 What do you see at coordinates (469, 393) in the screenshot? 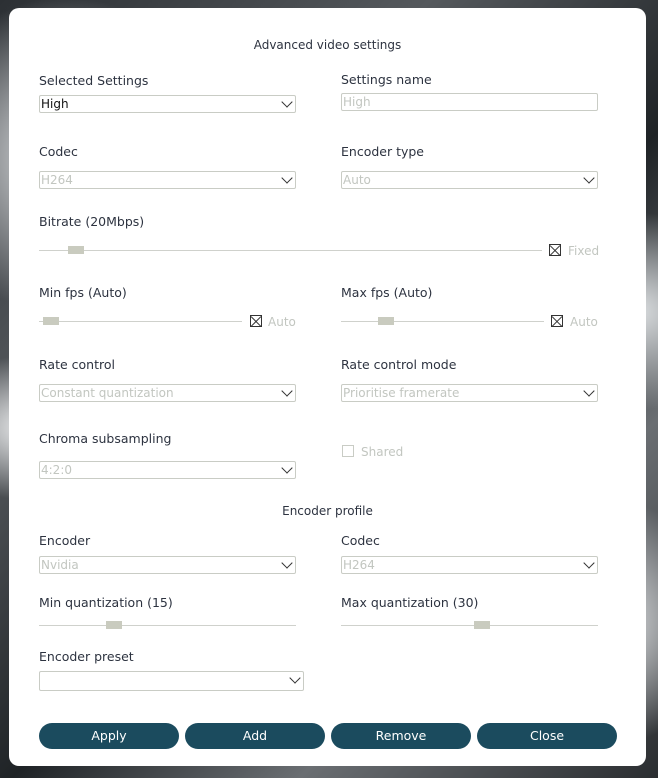
I see `rate-control-mode-select: Prioritise framerate` at bounding box center [469, 393].